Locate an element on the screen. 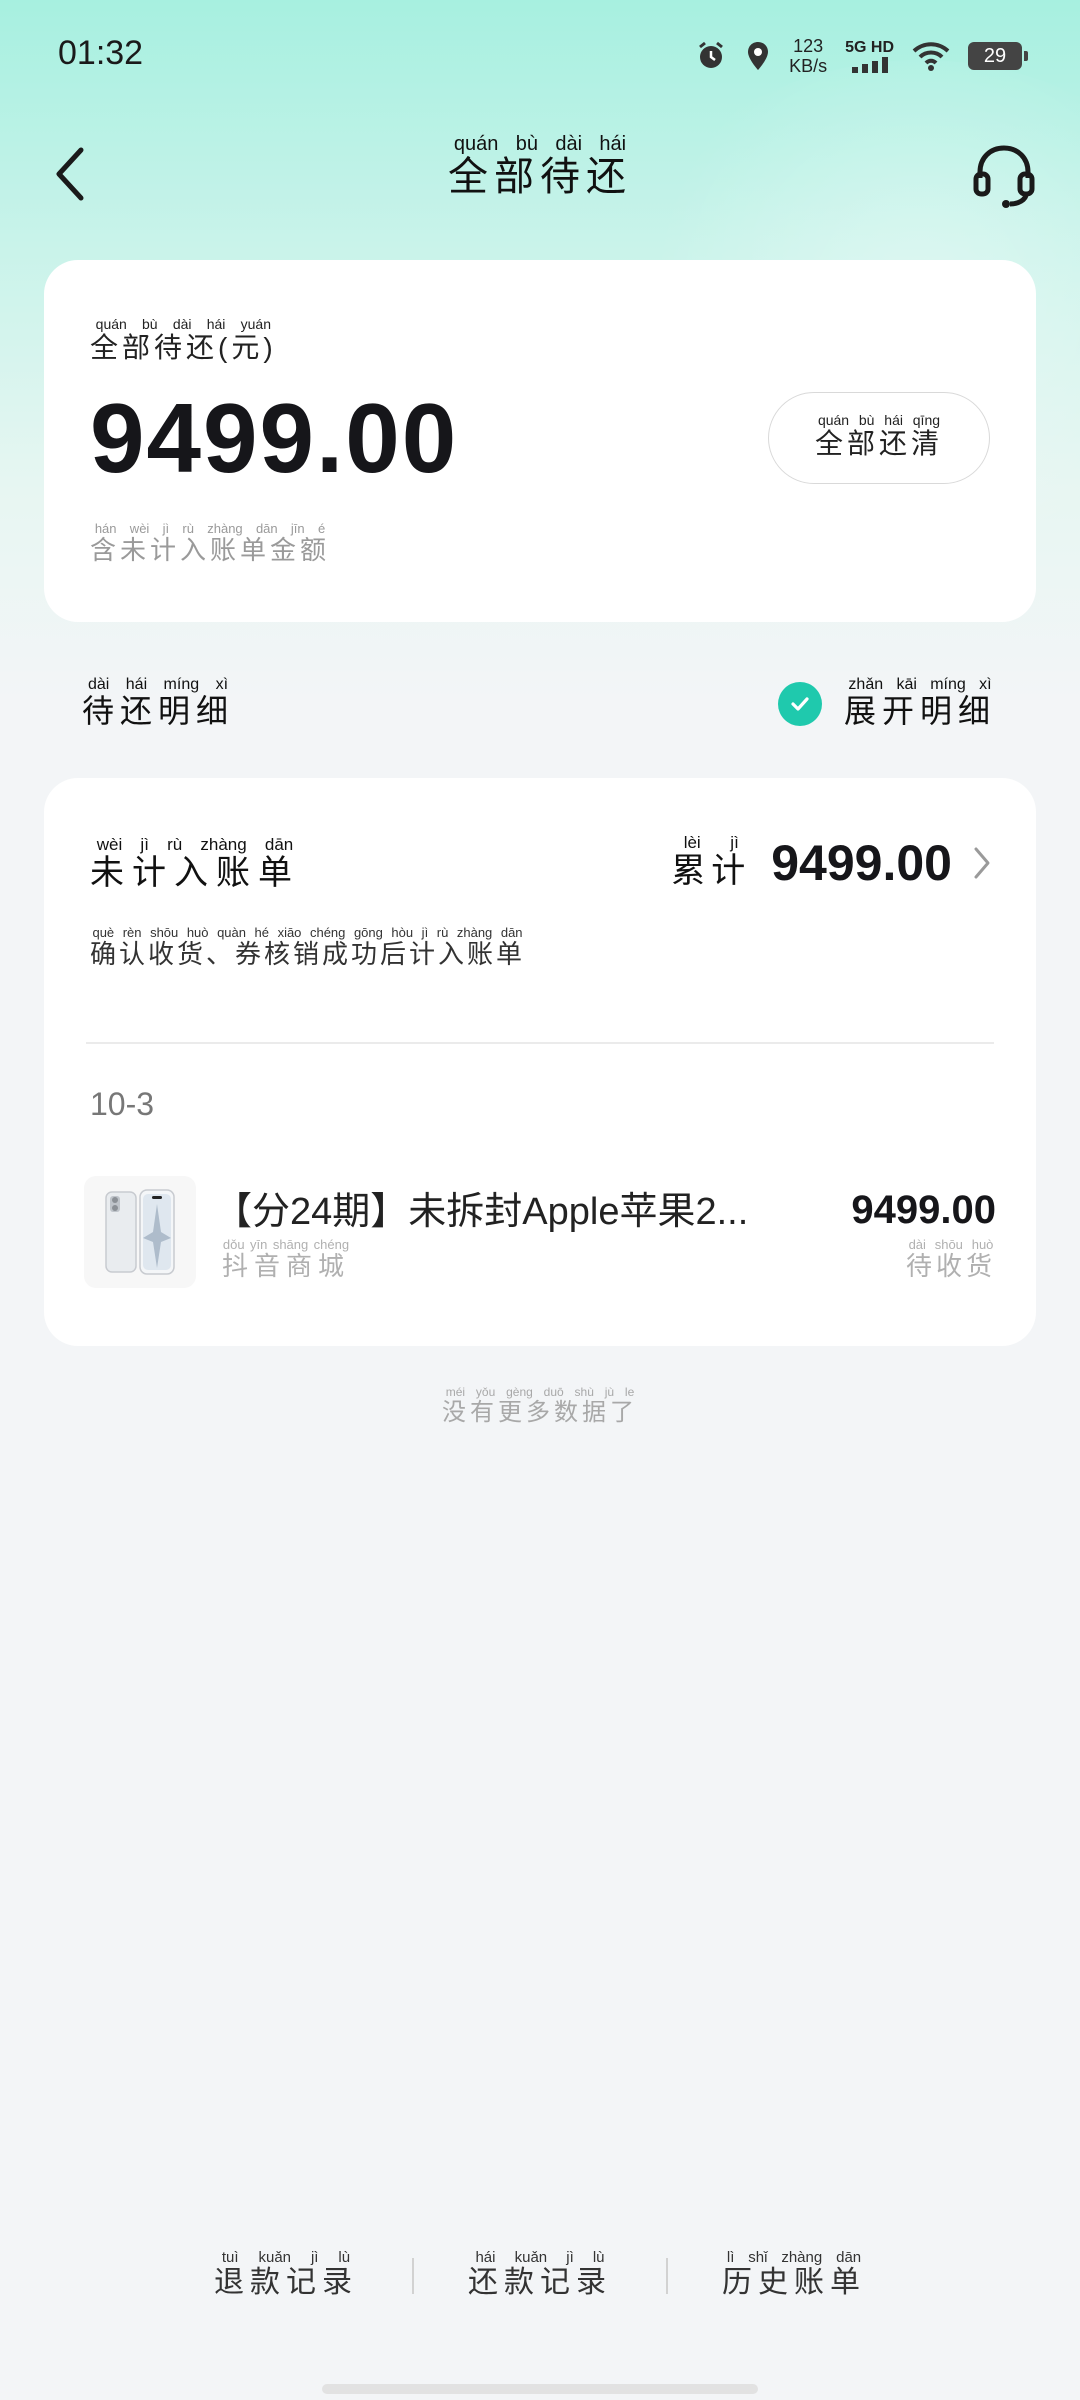  check-icon is located at coordinates (799, 704).